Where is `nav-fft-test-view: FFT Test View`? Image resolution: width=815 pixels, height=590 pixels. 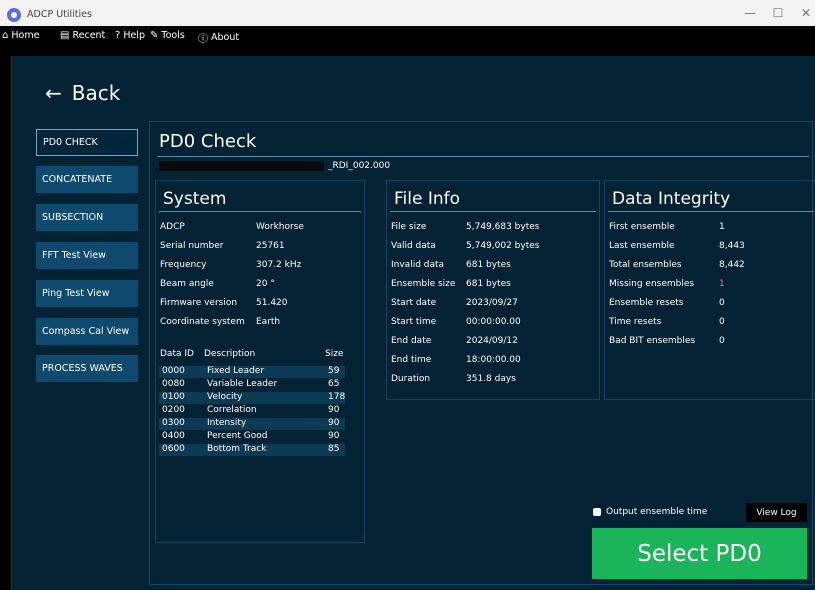
nav-fft-test-view: FFT Test View is located at coordinates (87, 255).